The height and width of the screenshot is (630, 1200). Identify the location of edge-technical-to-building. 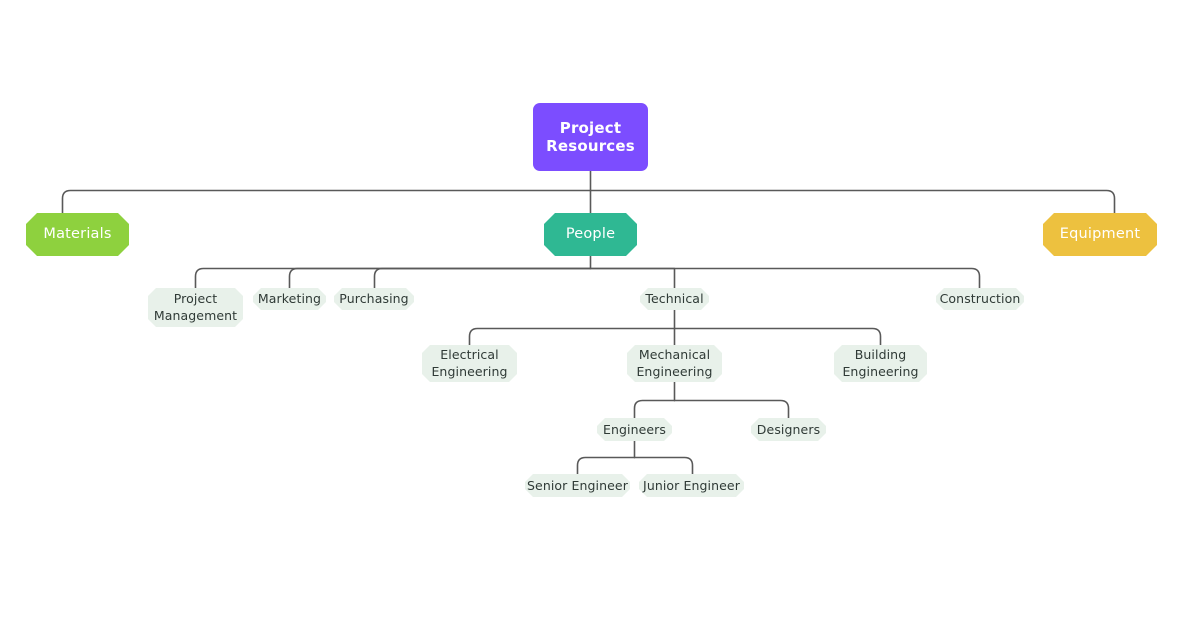
(777, 336).